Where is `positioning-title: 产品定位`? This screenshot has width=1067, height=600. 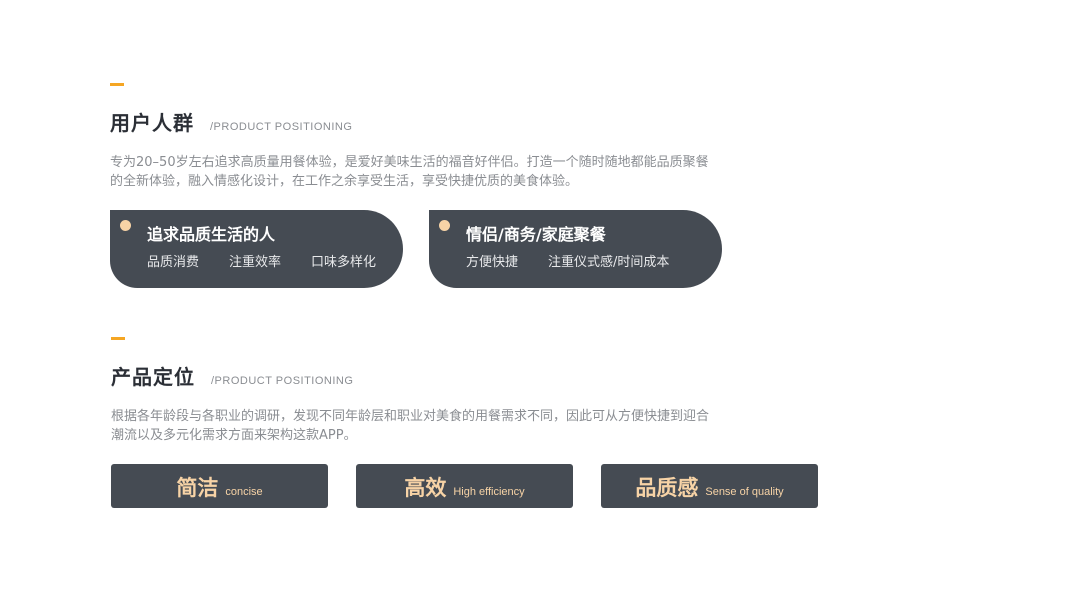
positioning-title: 产品定位 is located at coordinates (153, 377).